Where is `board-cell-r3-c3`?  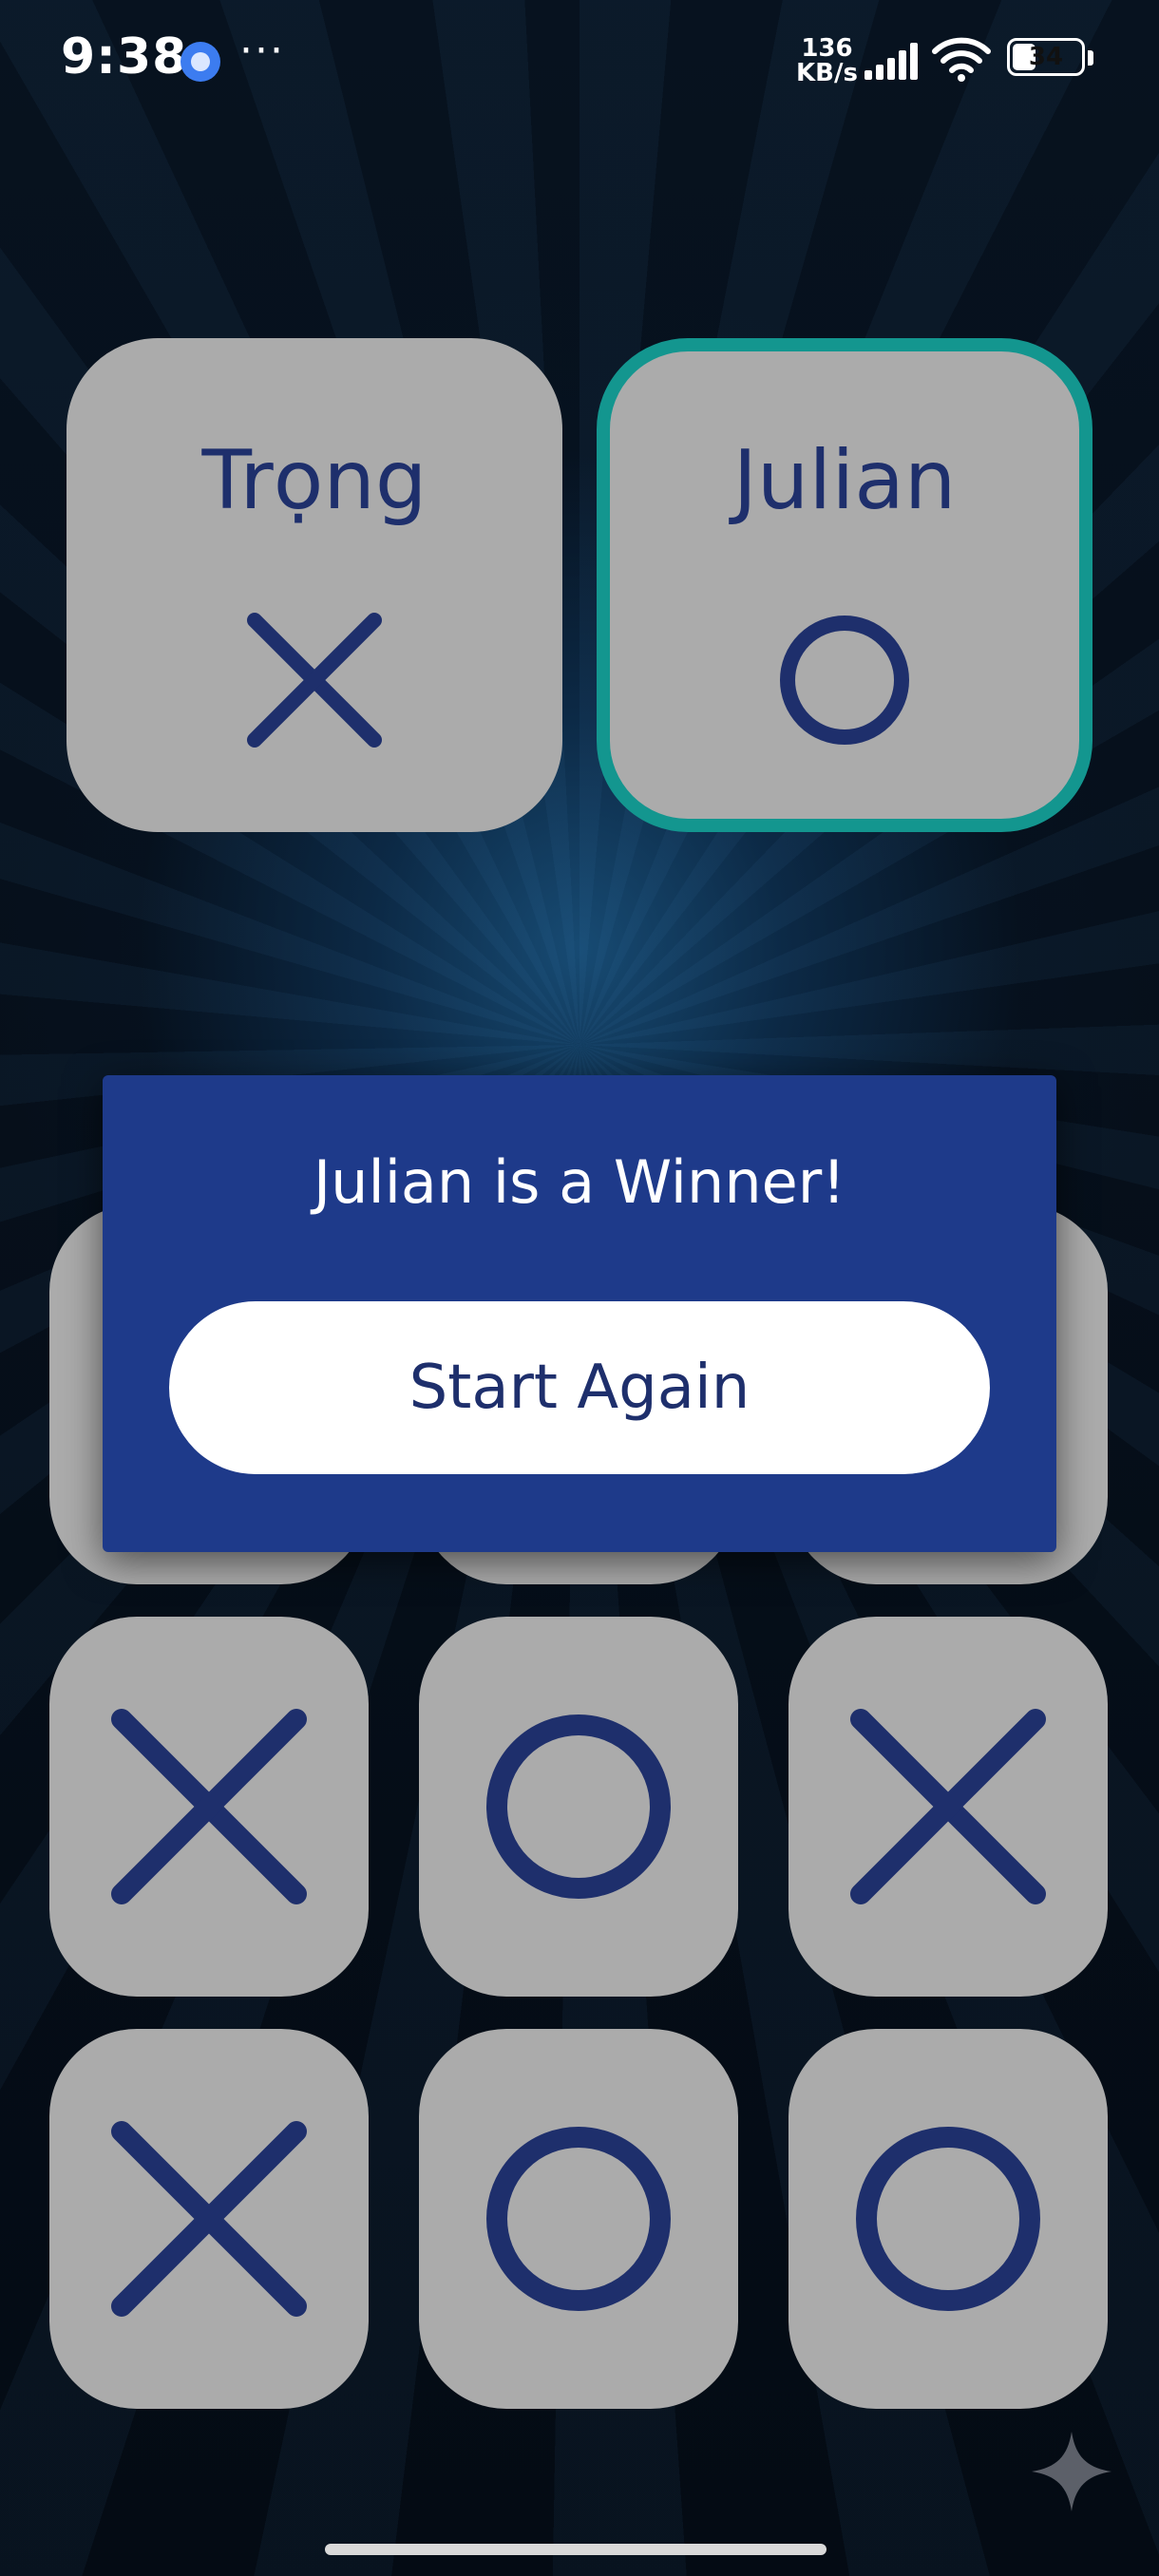
board-cell-r3-c3 is located at coordinates (948, 2219).